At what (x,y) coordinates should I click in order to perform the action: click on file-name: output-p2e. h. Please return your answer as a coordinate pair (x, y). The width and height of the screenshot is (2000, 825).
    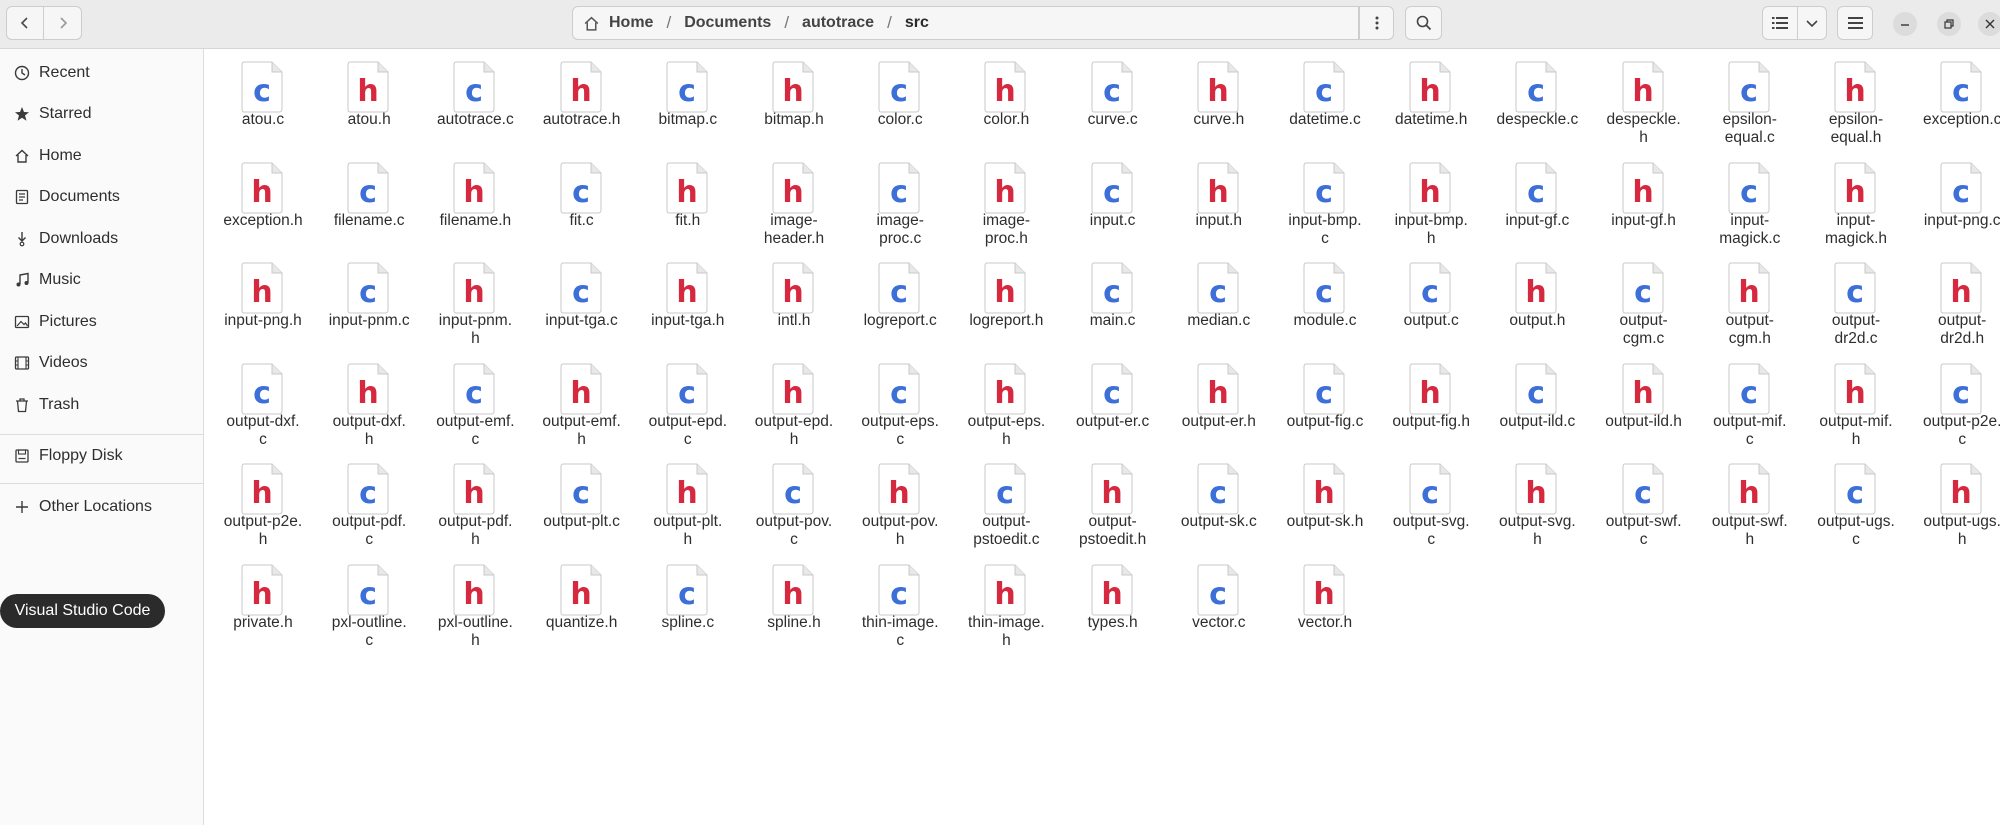
    Looking at the image, I should click on (263, 530).